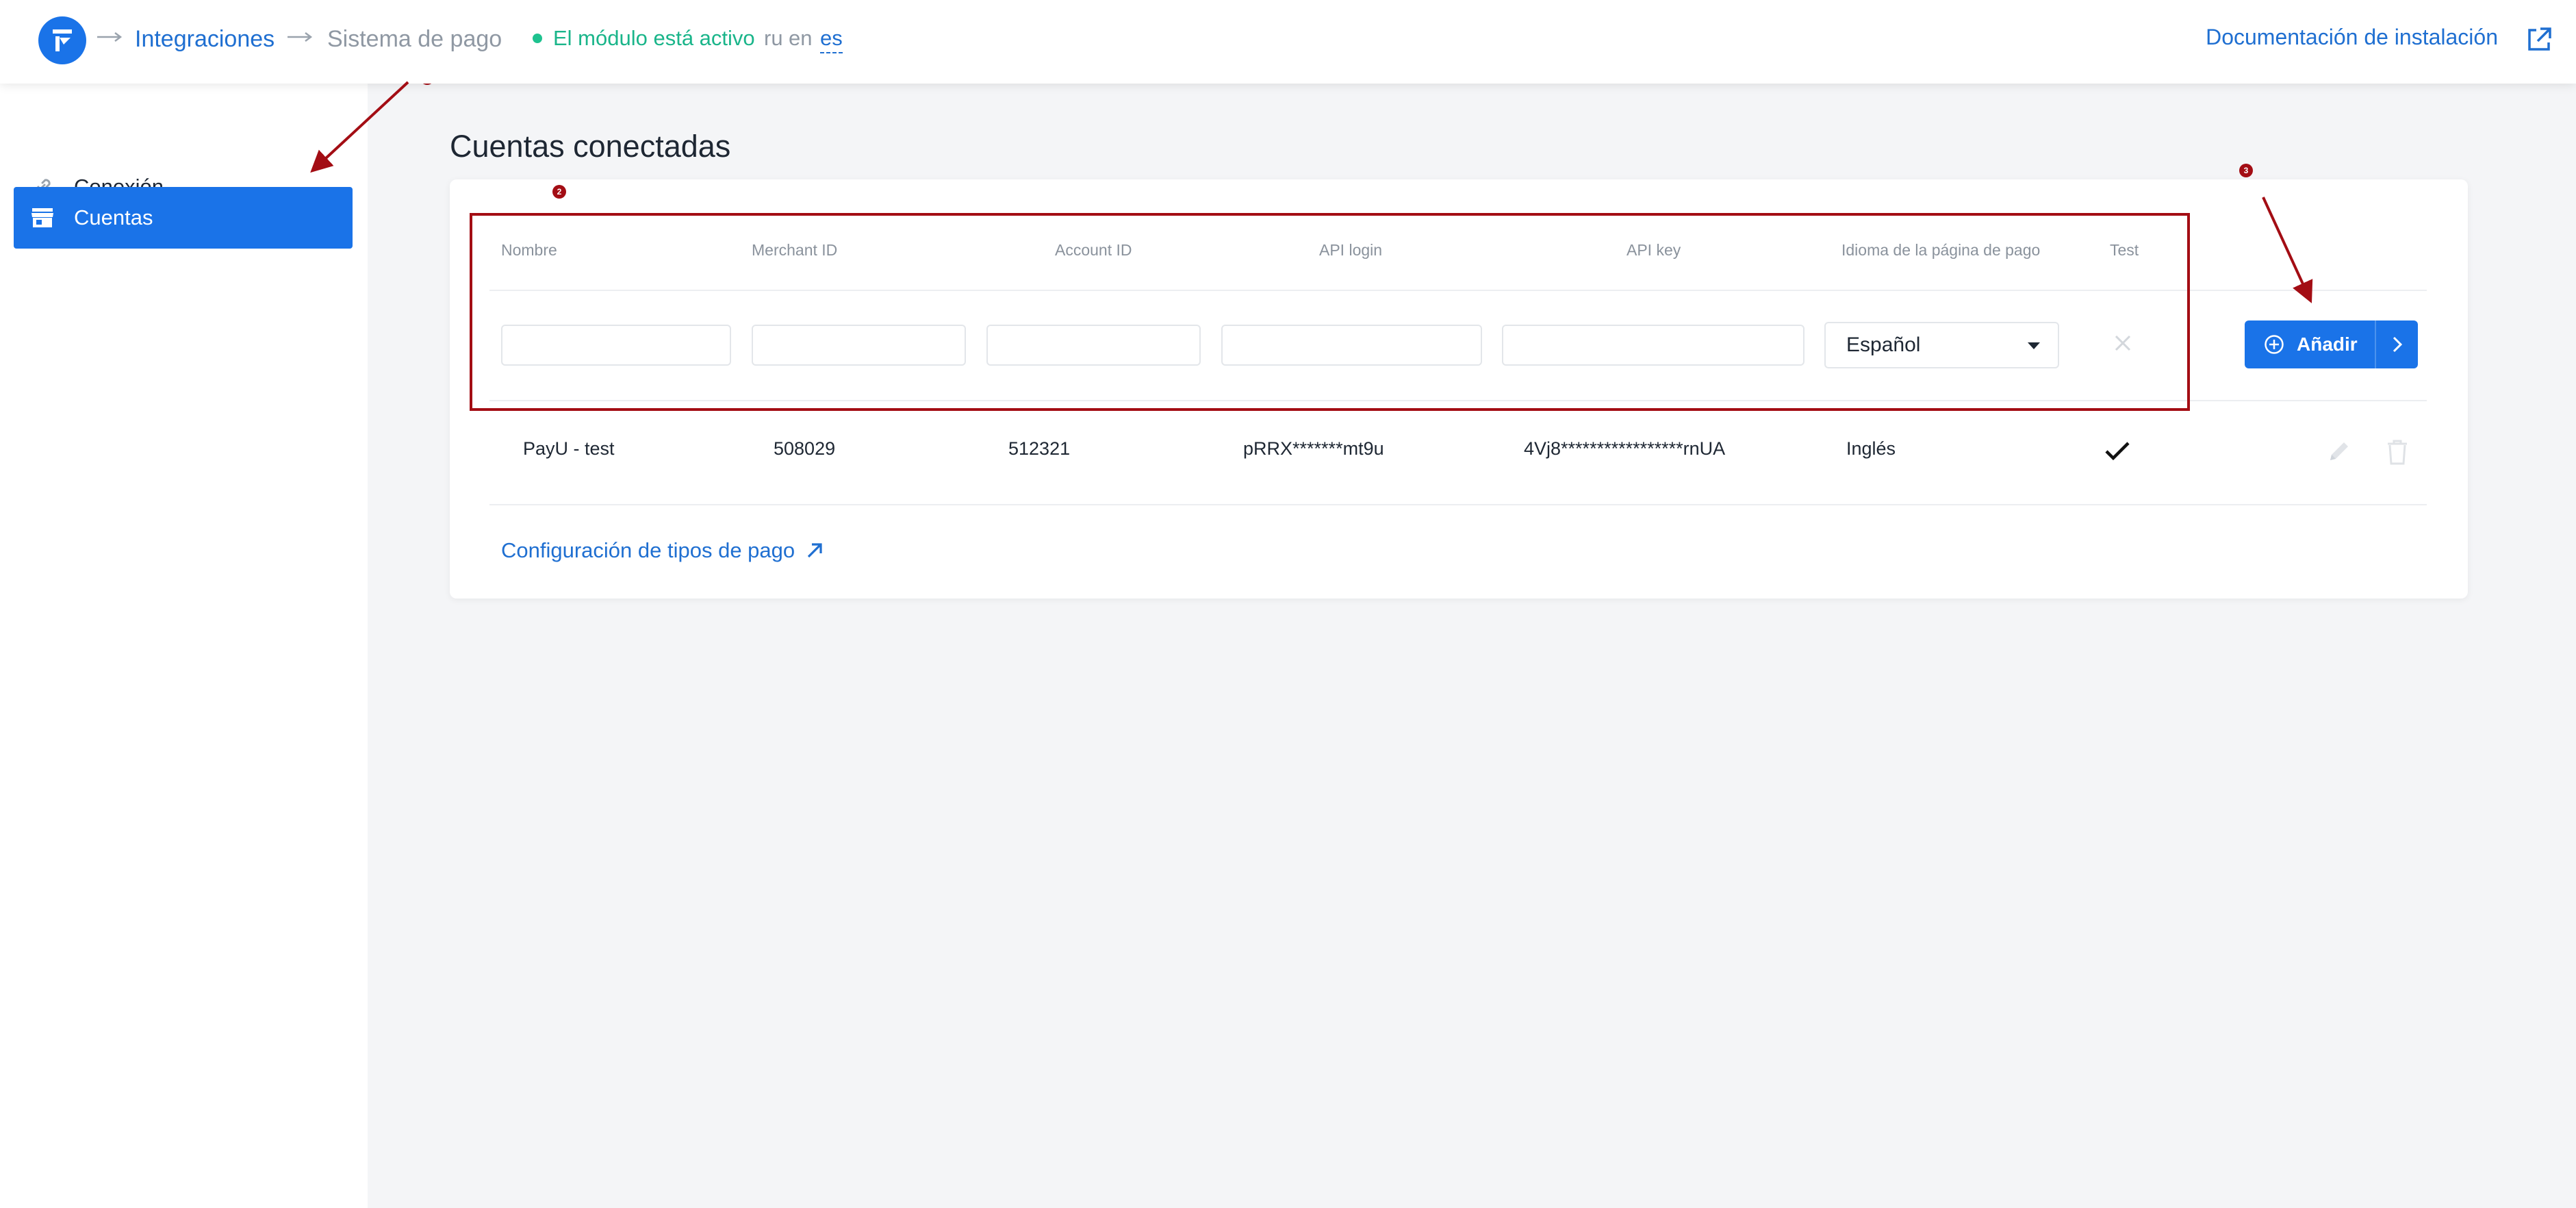  Describe the element at coordinates (801, 38) in the screenshot. I see `lang-en: en` at that location.